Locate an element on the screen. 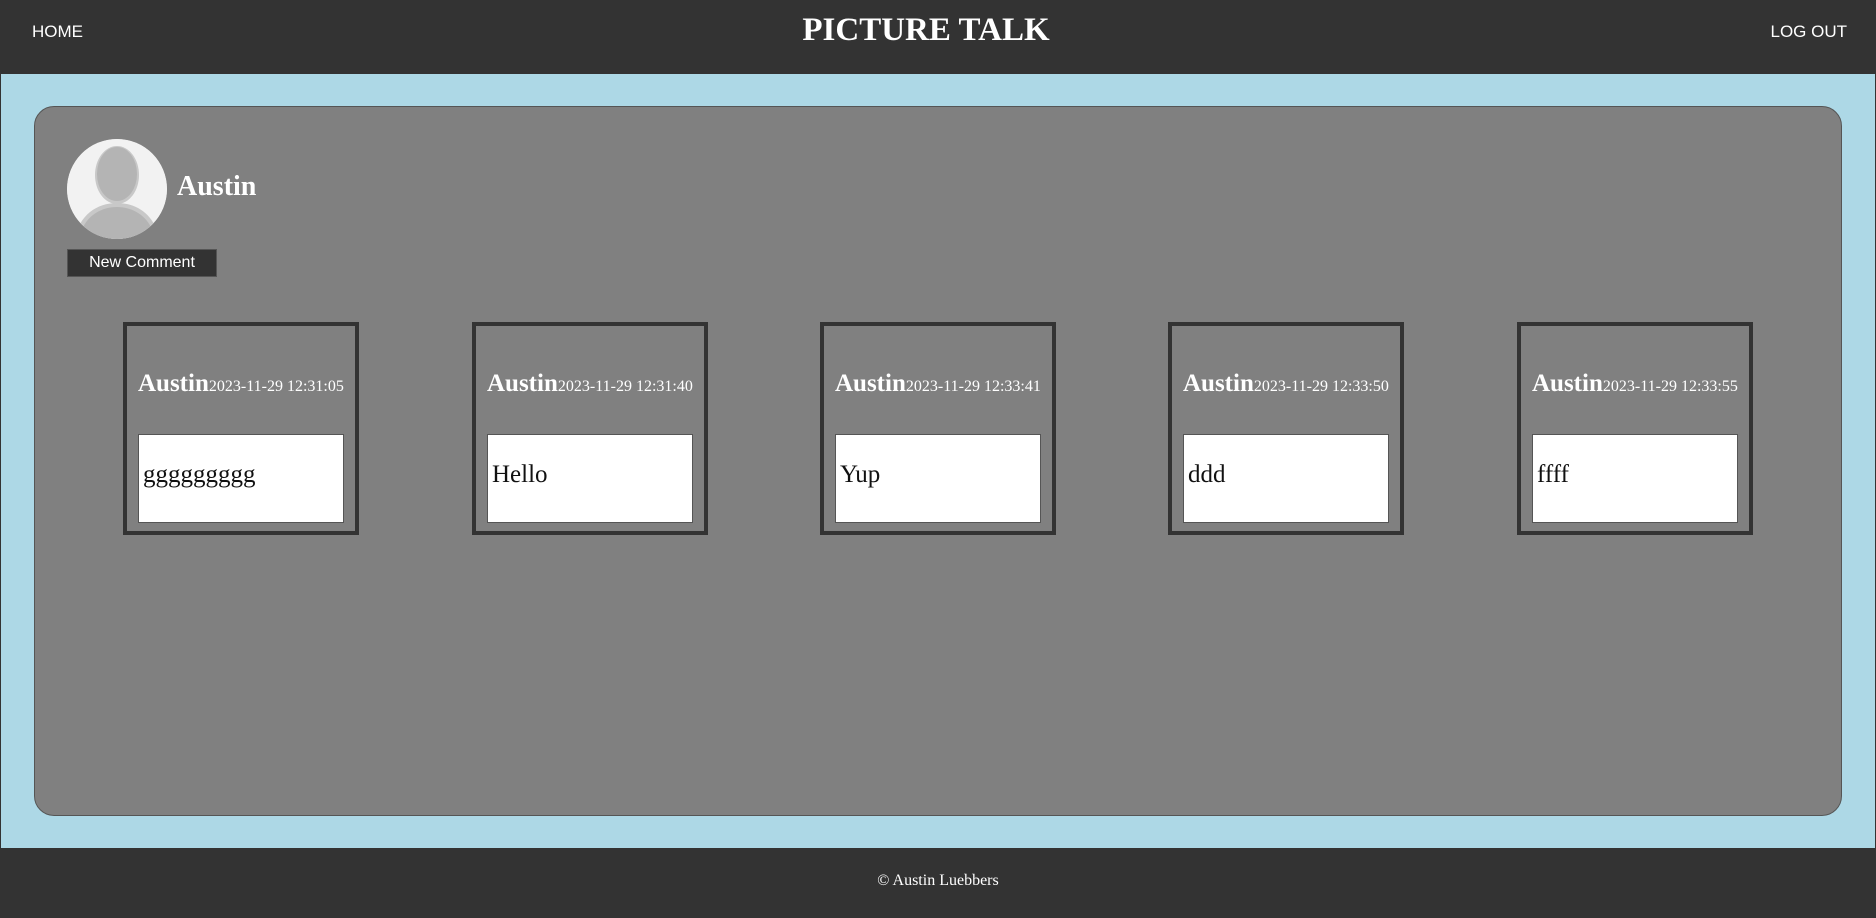  comment-header: Austin2023-11-29 12:33:55 is located at coordinates (1635, 384).